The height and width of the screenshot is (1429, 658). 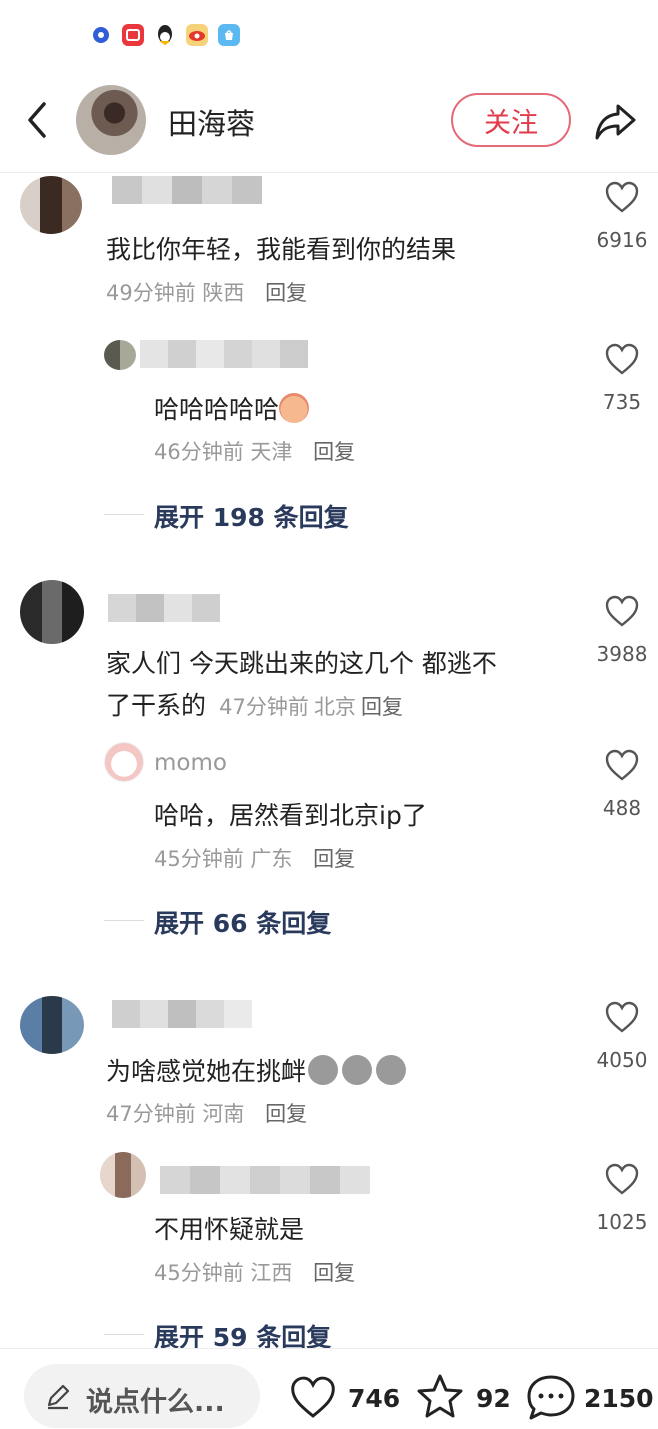 What do you see at coordinates (229, 1229) in the screenshot?
I see `reply-text: 不用怀疑就是` at bounding box center [229, 1229].